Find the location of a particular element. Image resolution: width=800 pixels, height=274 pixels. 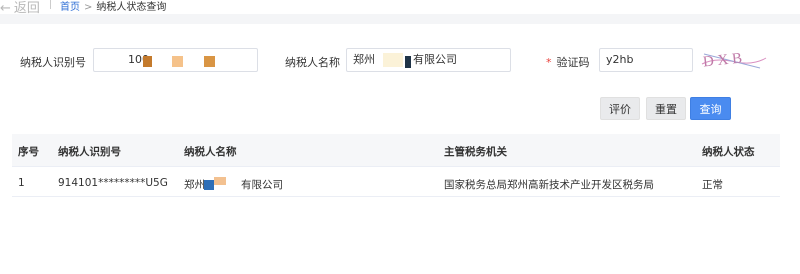

captcha-value: y2hb is located at coordinates (620, 59).